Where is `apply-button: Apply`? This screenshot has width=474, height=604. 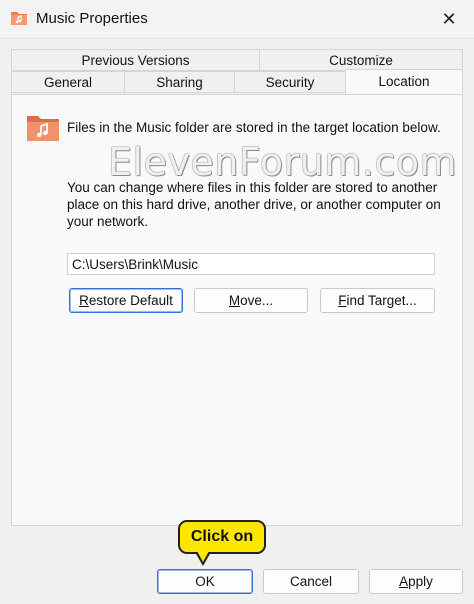 apply-button: Apply is located at coordinates (416, 581).